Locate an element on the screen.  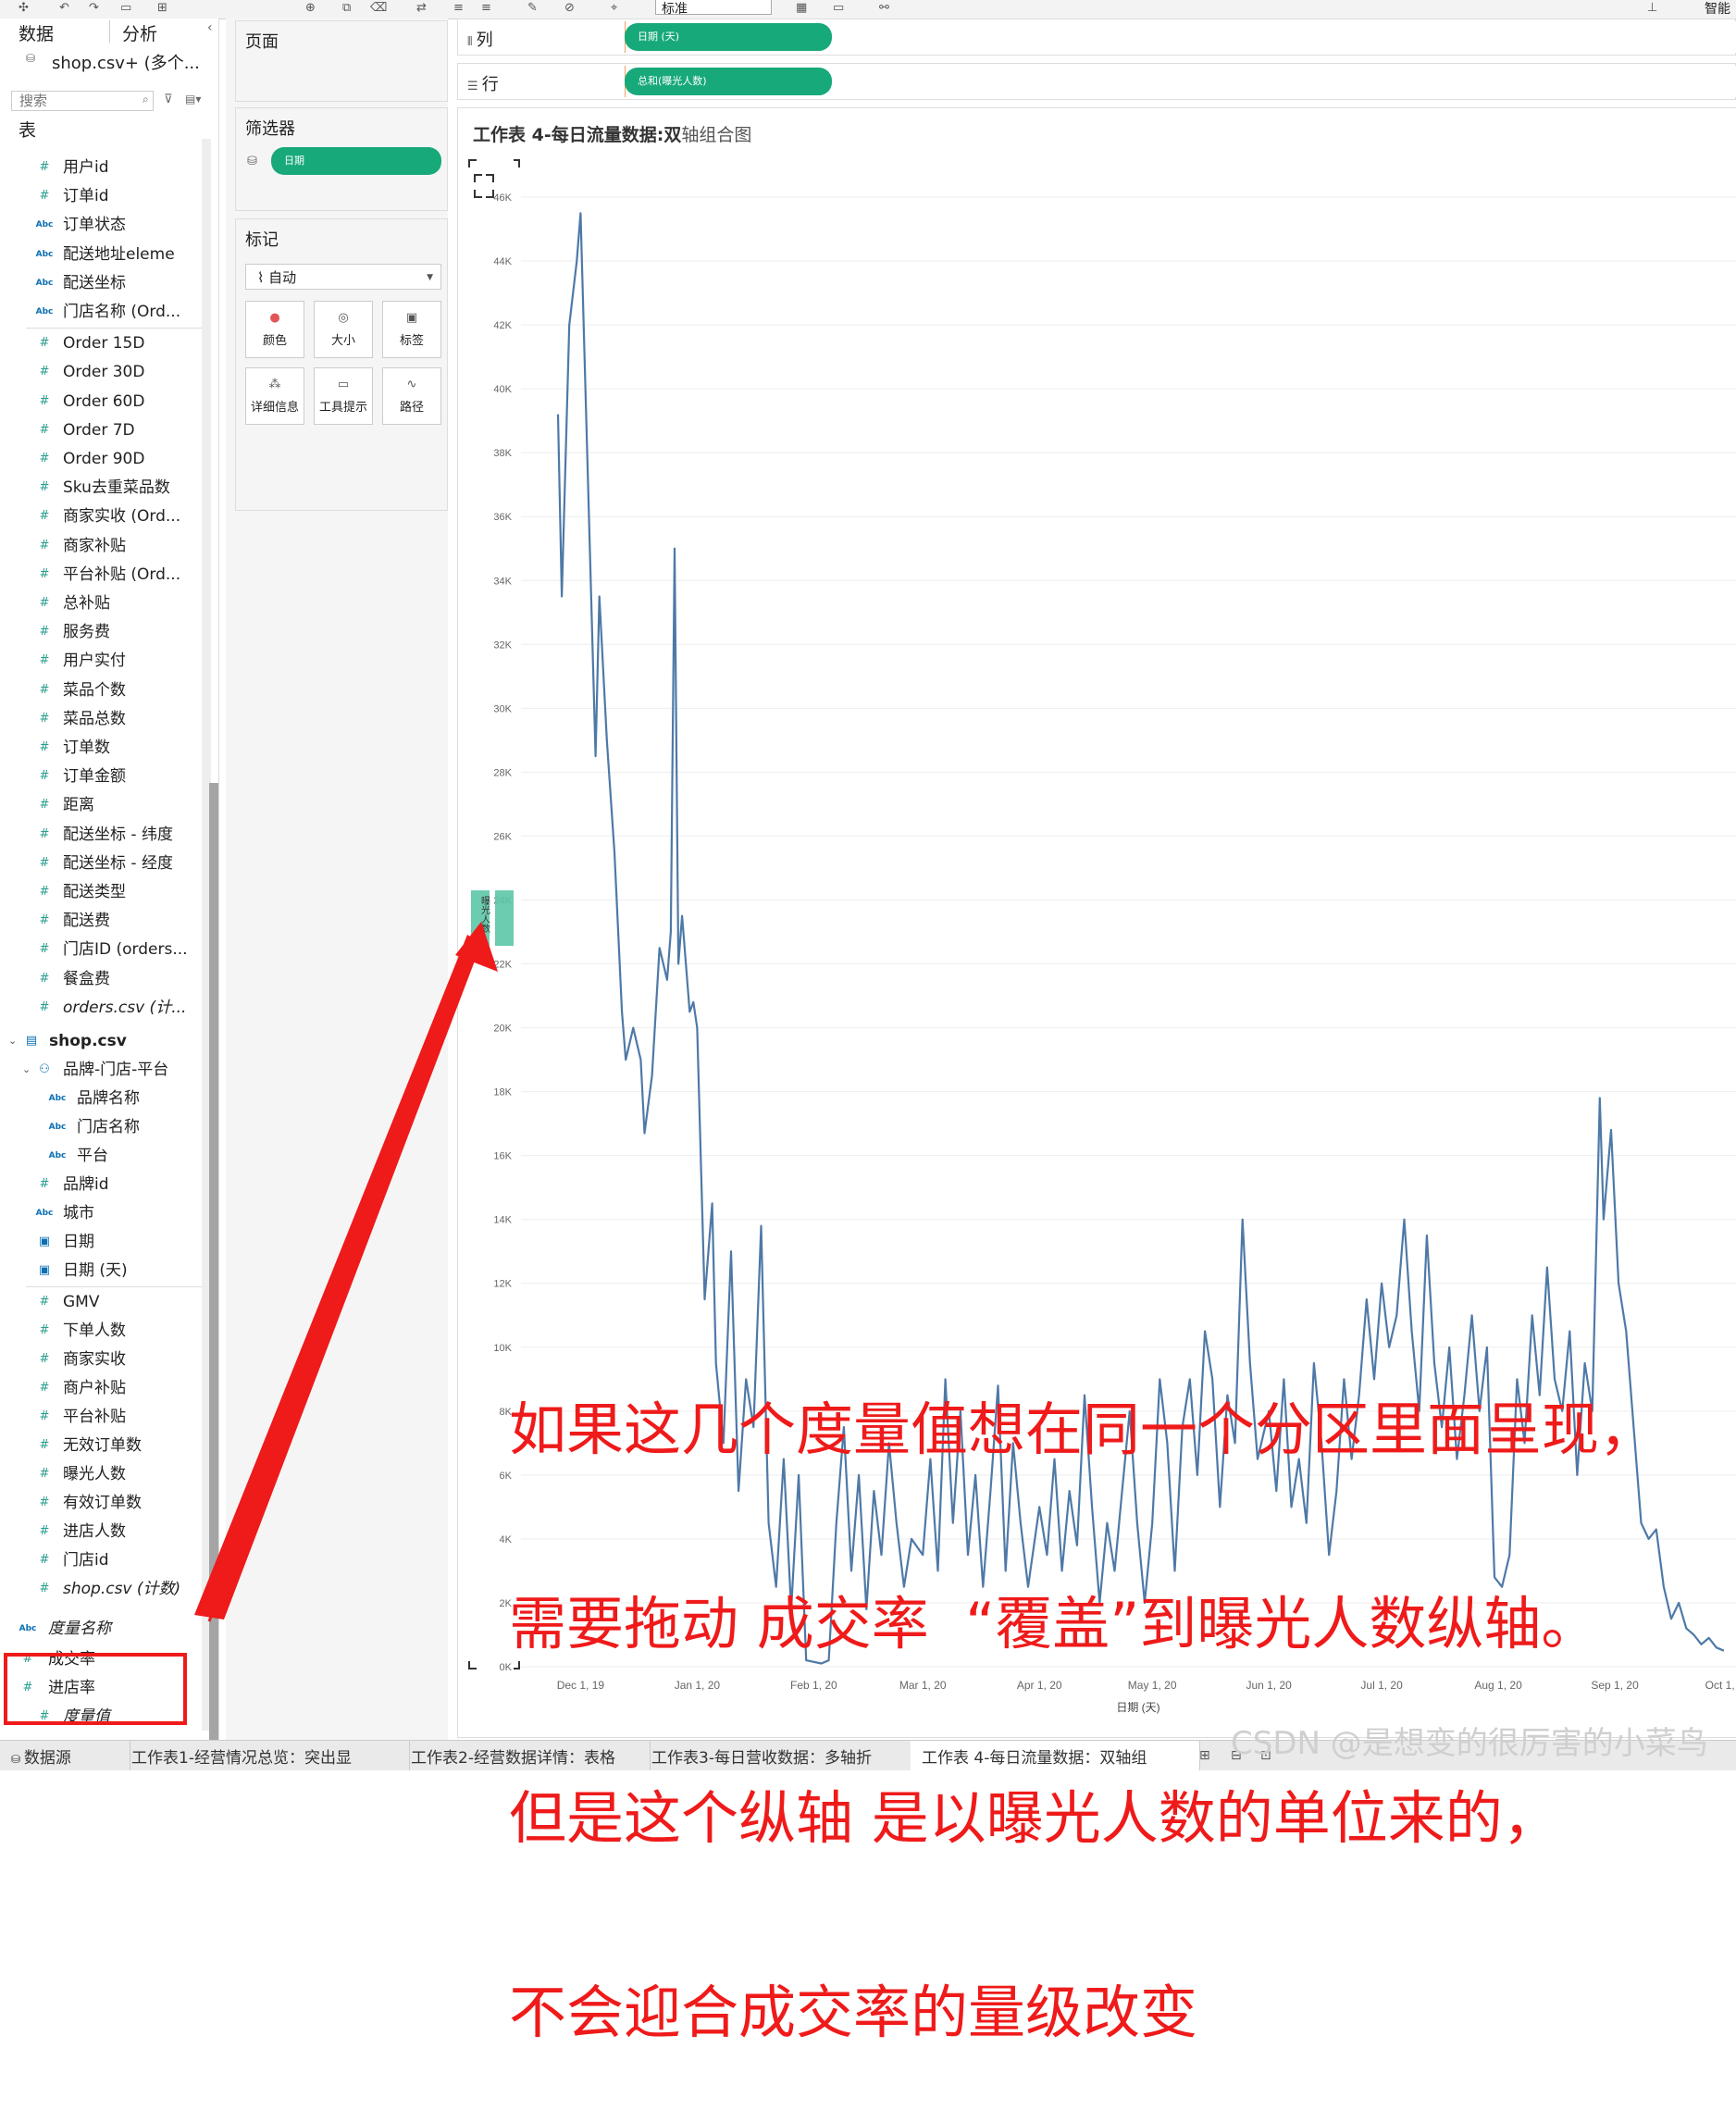
size-button: ◎ 大小 is located at coordinates (343, 330).